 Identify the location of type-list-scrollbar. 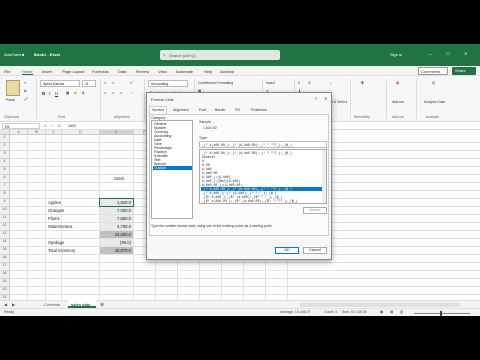
(324, 176).